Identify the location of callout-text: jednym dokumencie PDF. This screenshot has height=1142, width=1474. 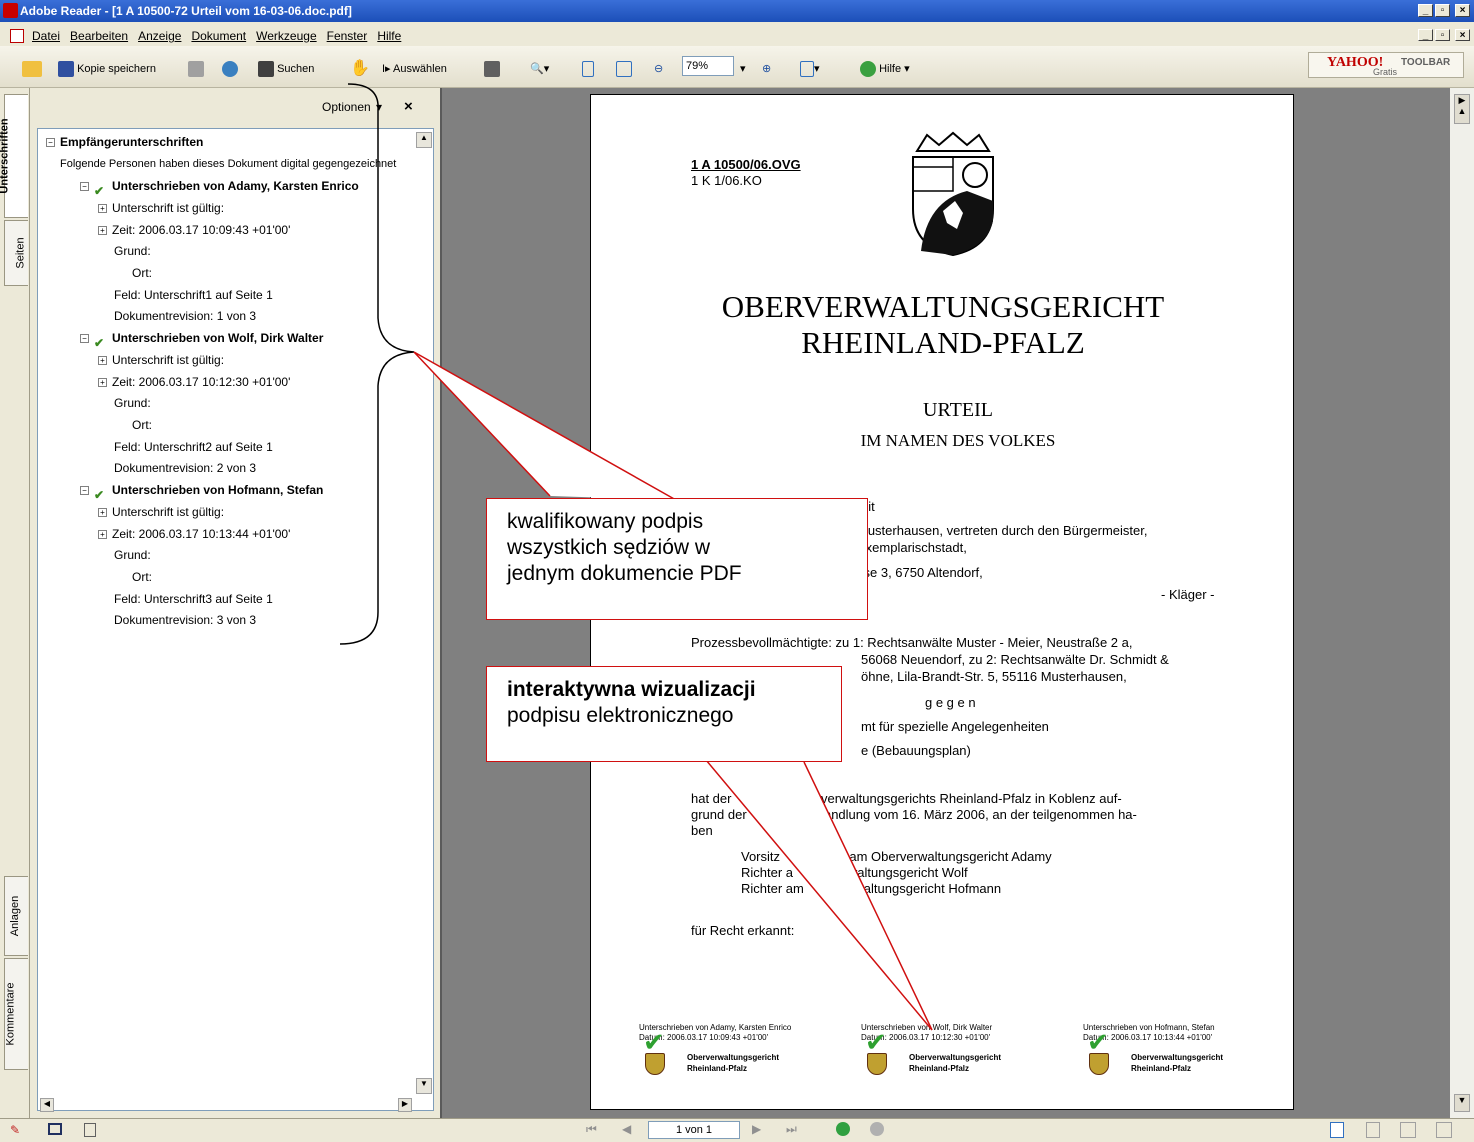
(624, 573).